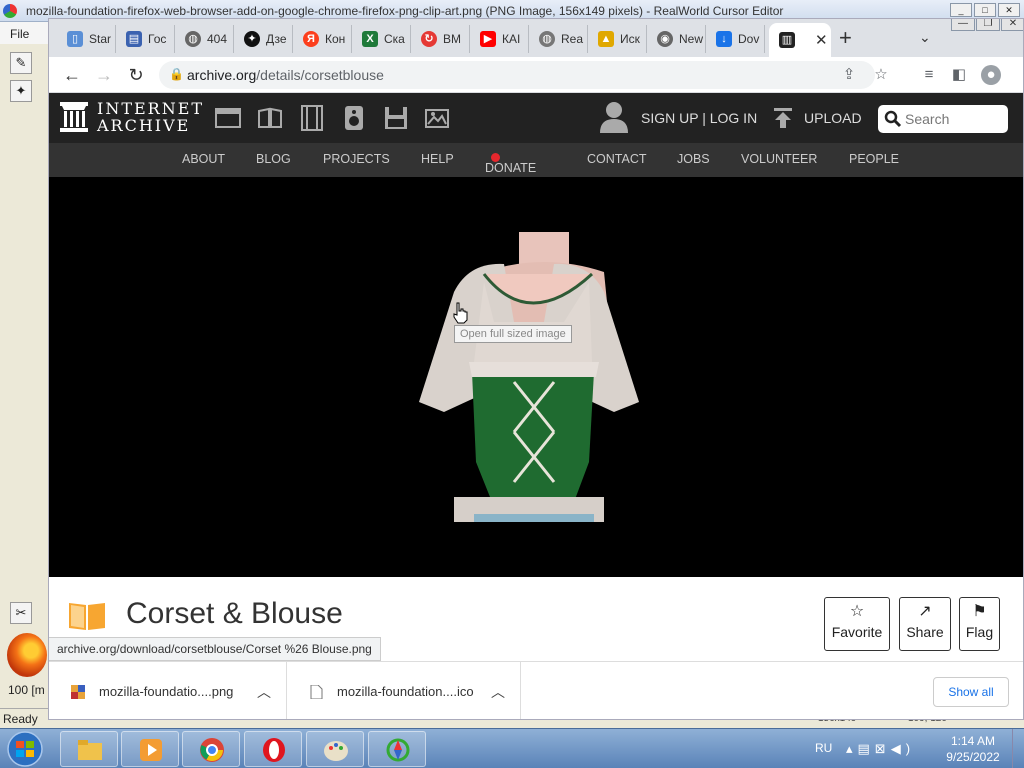 This screenshot has width=1024, height=768. I want to click on search-icon, so click(893, 119).